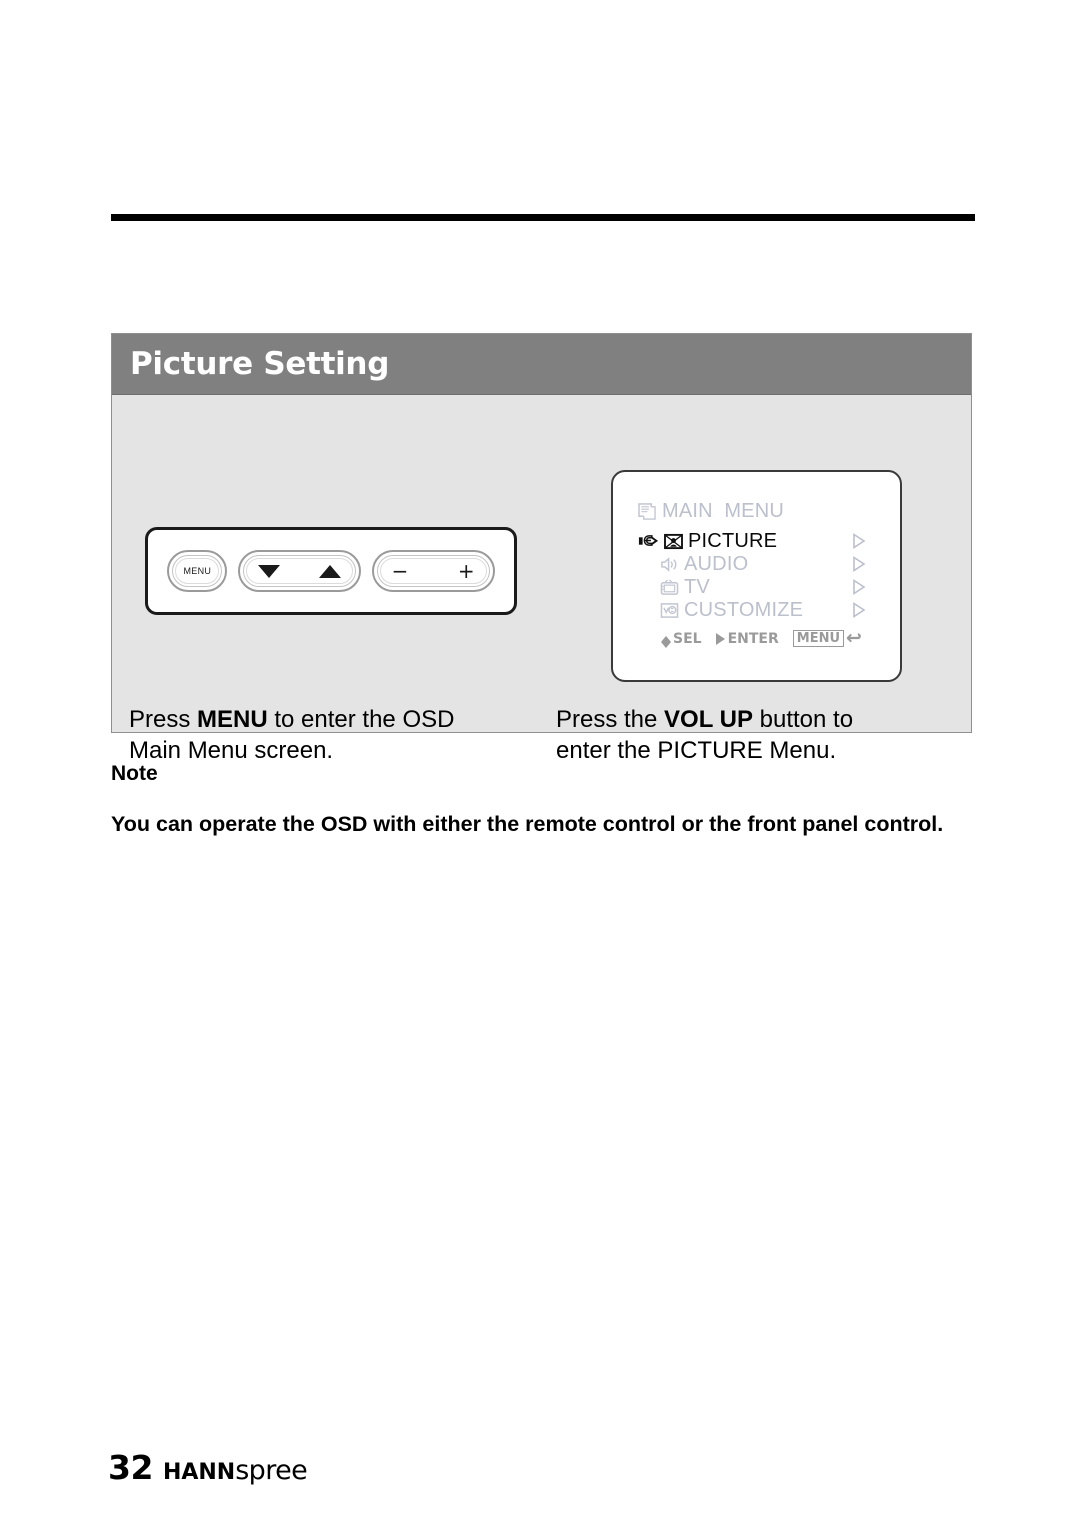 This screenshot has width=1080, height=1529. What do you see at coordinates (720, 638) in the screenshot?
I see `triangle-right-icon` at bounding box center [720, 638].